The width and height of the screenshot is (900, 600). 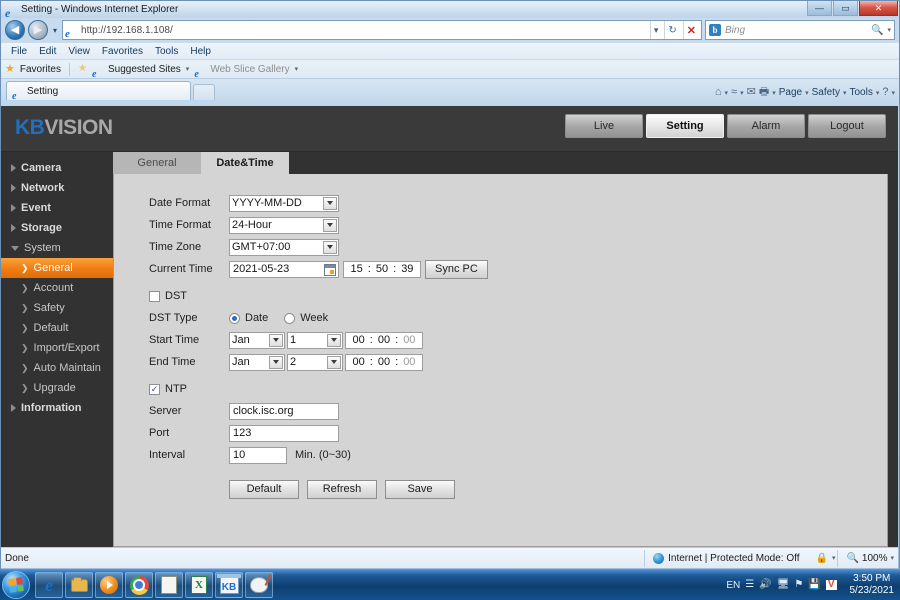 What do you see at coordinates (783, 585) in the screenshot?
I see `display-icon: 🖥` at bounding box center [783, 585].